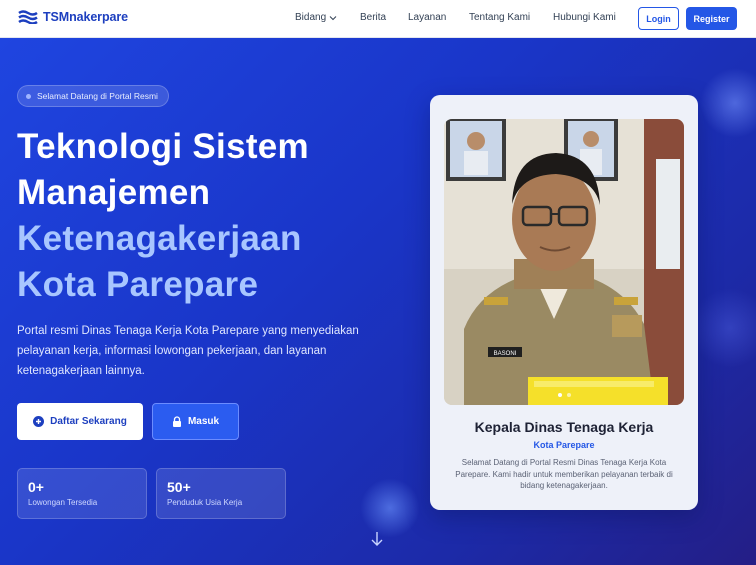 Image resolution: width=756 pixels, height=565 pixels. Describe the element at coordinates (159, 238) in the screenshot. I see `hero-title-line-3: Ketenagakerjaan` at that location.